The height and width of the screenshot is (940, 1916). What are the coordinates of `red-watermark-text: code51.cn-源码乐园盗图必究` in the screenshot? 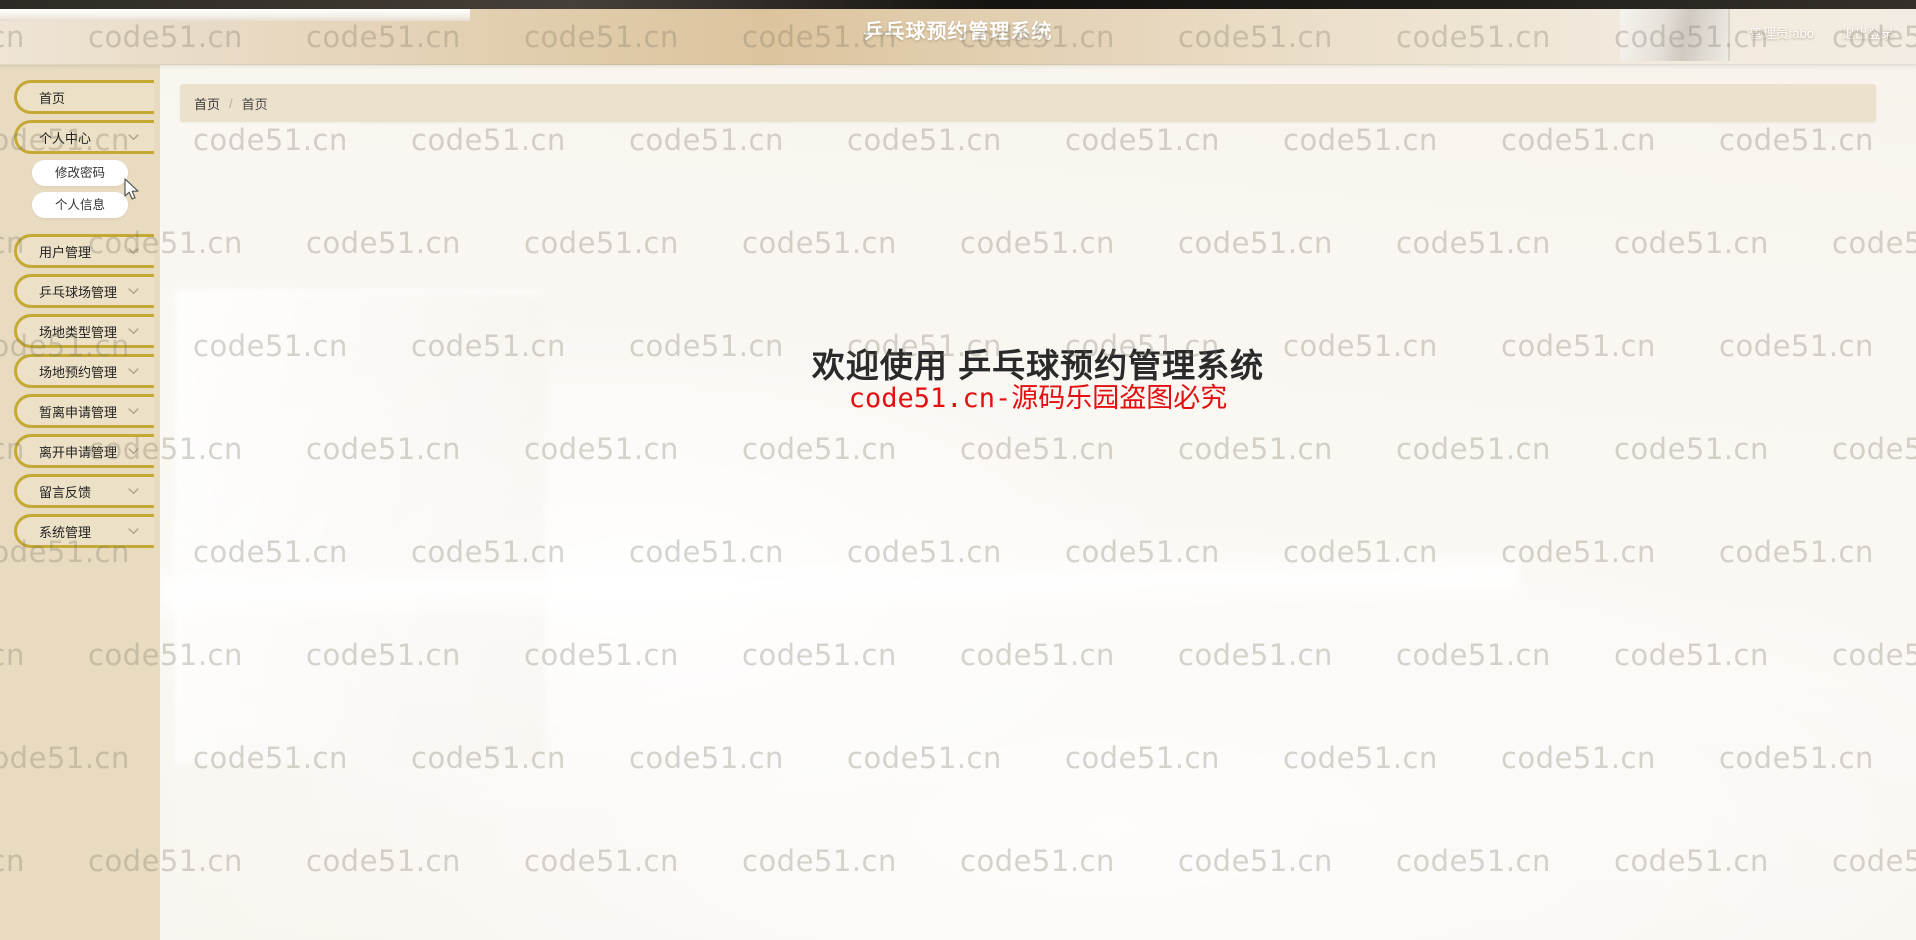 It's located at (1038, 398).